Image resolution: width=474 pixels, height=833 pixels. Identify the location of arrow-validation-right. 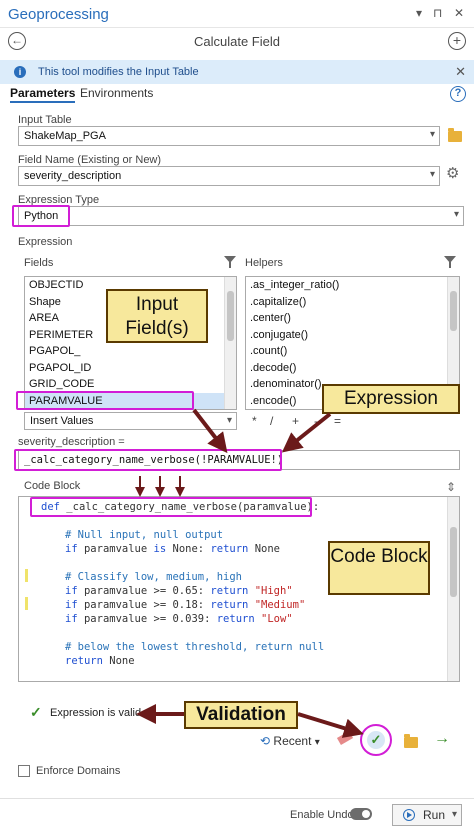
(330, 725).